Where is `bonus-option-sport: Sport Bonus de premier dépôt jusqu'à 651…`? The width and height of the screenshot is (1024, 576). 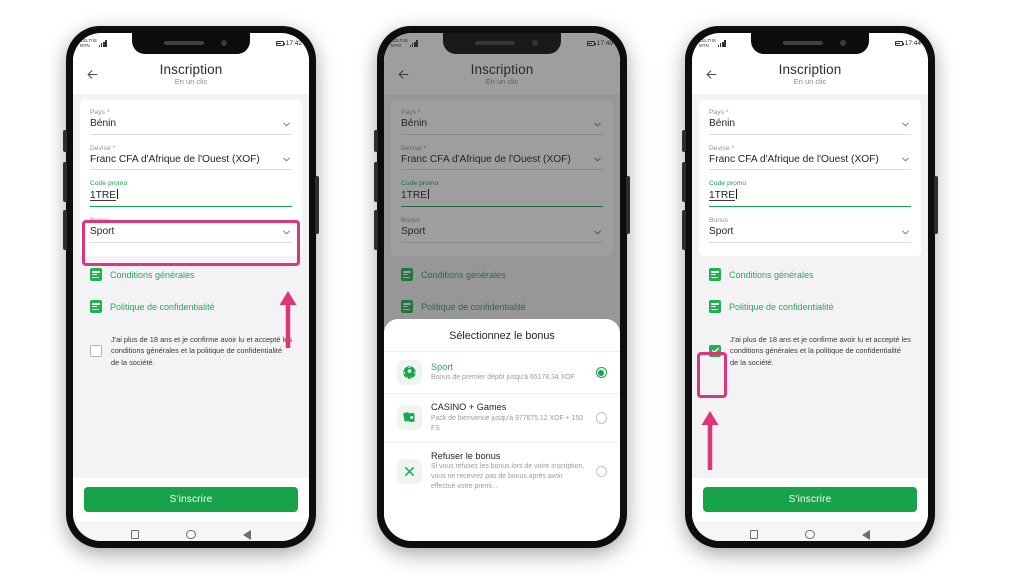 bonus-option-sport: Sport Bonus de premier dépôt jusqu'à 651… is located at coordinates (502, 372).